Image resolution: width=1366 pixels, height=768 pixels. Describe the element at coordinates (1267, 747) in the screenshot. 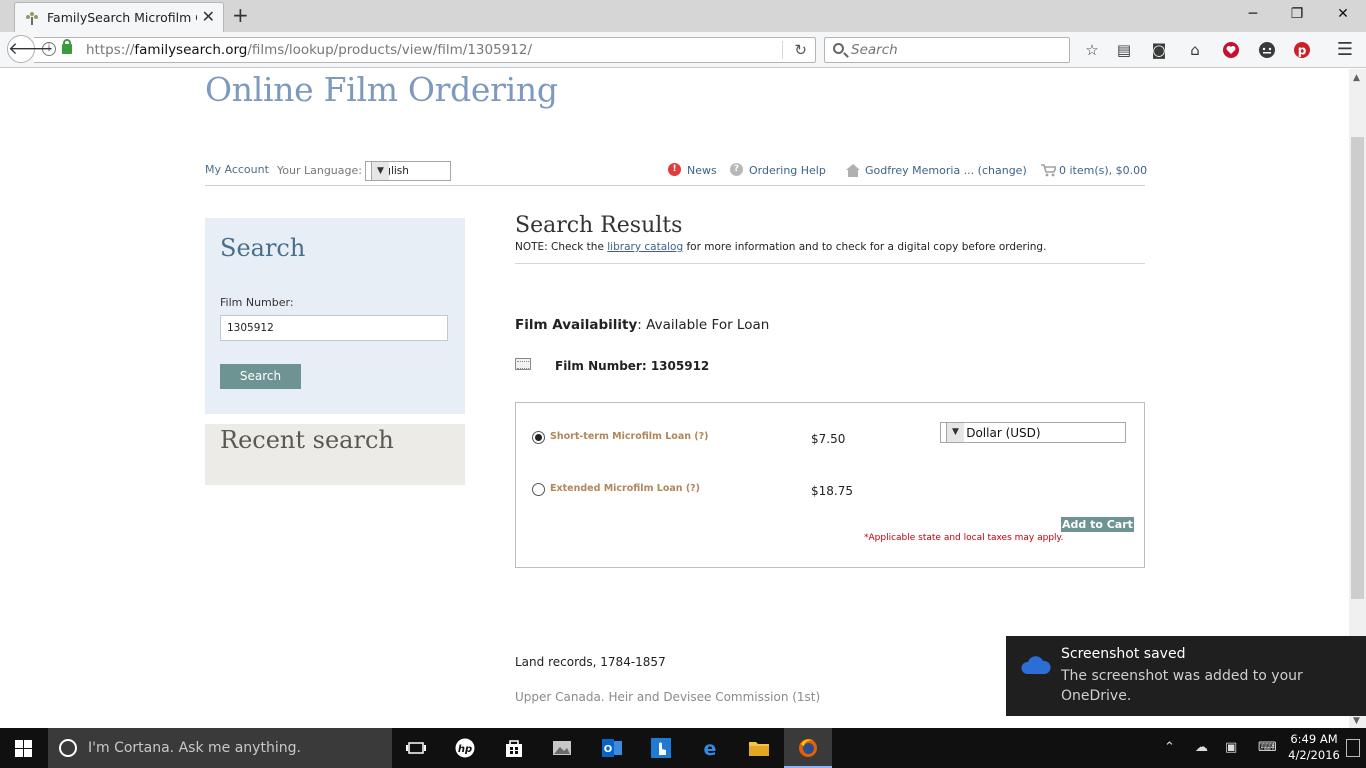

I see `keyboard-icon: ⌨` at that location.